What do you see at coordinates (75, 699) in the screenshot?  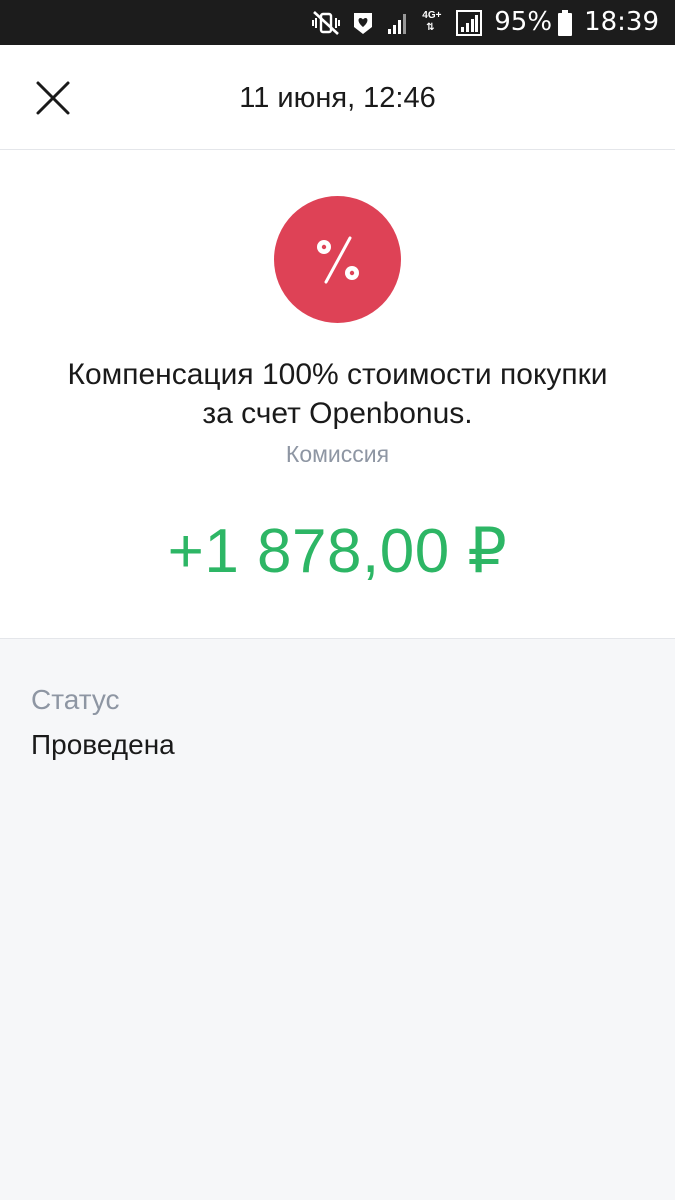 I see `status-label: Статус` at bounding box center [75, 699].